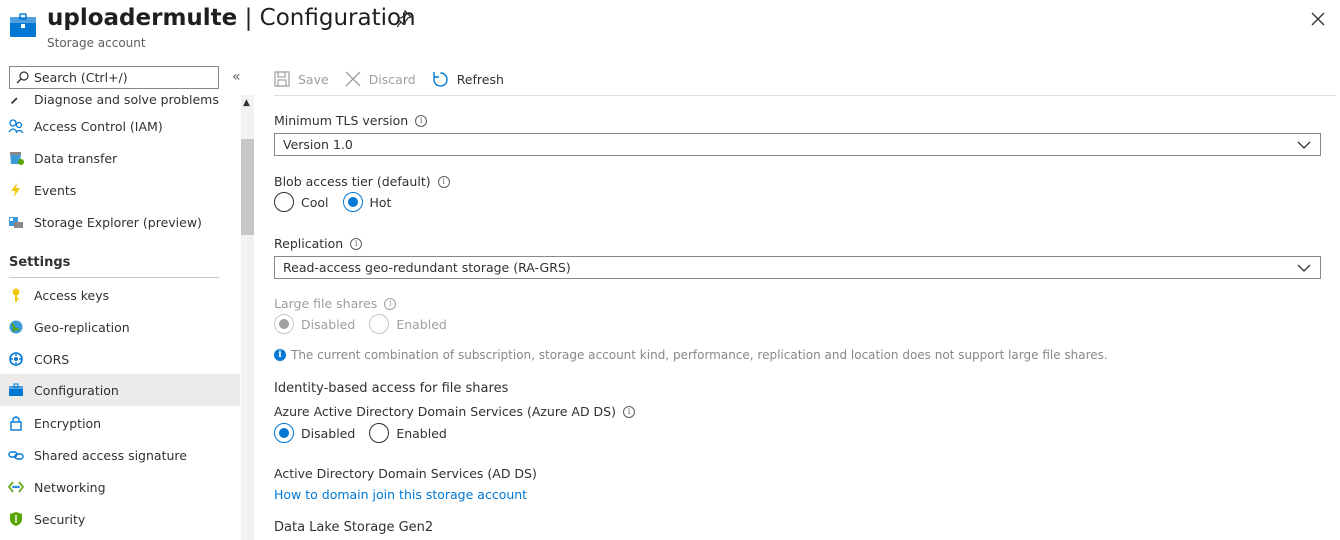  Describe the element at coordinates (16, 101) in the screenshot. I see `wrench-icon` at that location.